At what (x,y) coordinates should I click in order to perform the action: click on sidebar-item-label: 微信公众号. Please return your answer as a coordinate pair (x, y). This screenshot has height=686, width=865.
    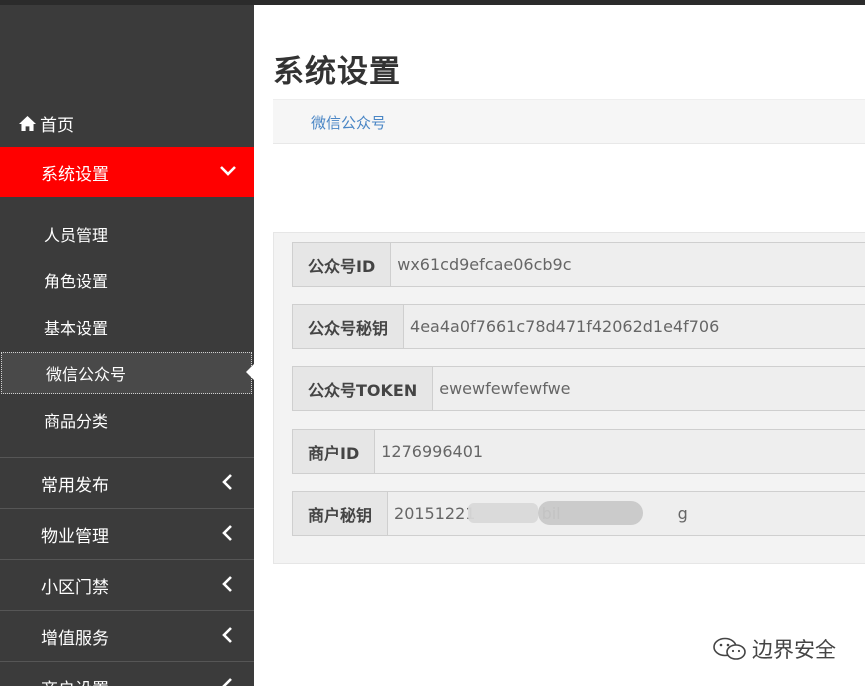
    Looking at the image, I should click on (86, 374).